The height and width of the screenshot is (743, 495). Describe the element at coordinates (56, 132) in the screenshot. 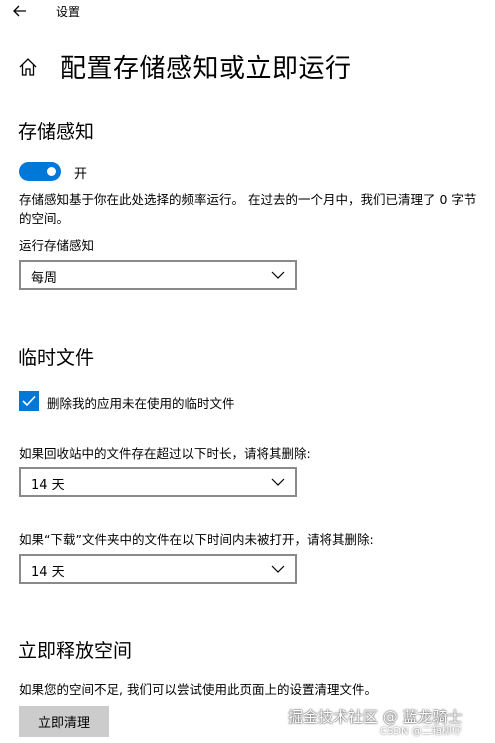

I see `storage-sense-heading: 存储感知` at that location.